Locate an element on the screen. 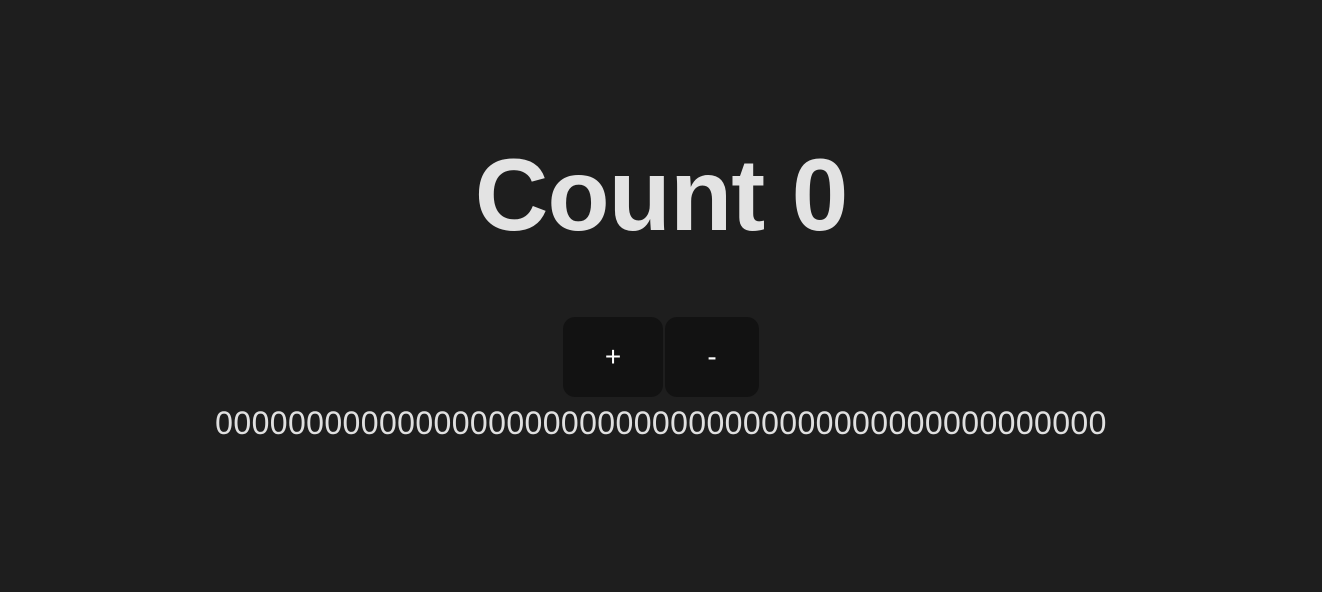 This screenshot has height=592, width=1322. increment-button: + is located at coordinates (613, 357).